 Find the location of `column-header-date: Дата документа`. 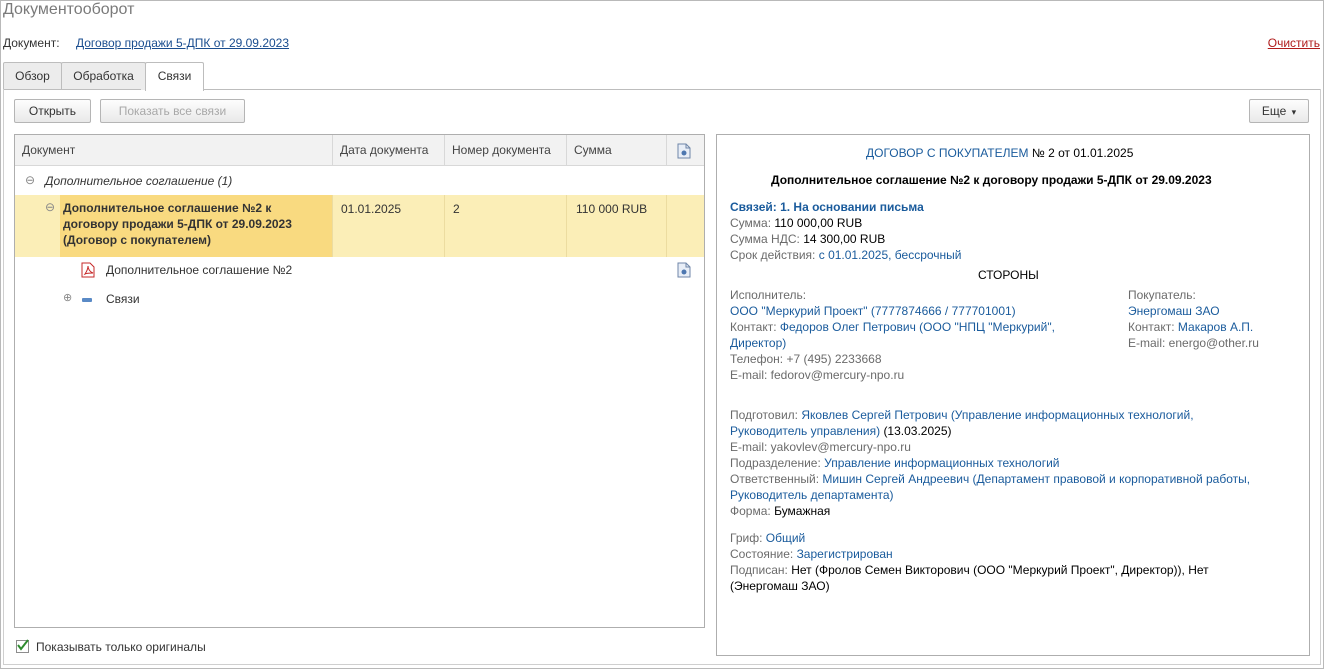

column-header-date: Дата документа is located at coordinates (389, 150).